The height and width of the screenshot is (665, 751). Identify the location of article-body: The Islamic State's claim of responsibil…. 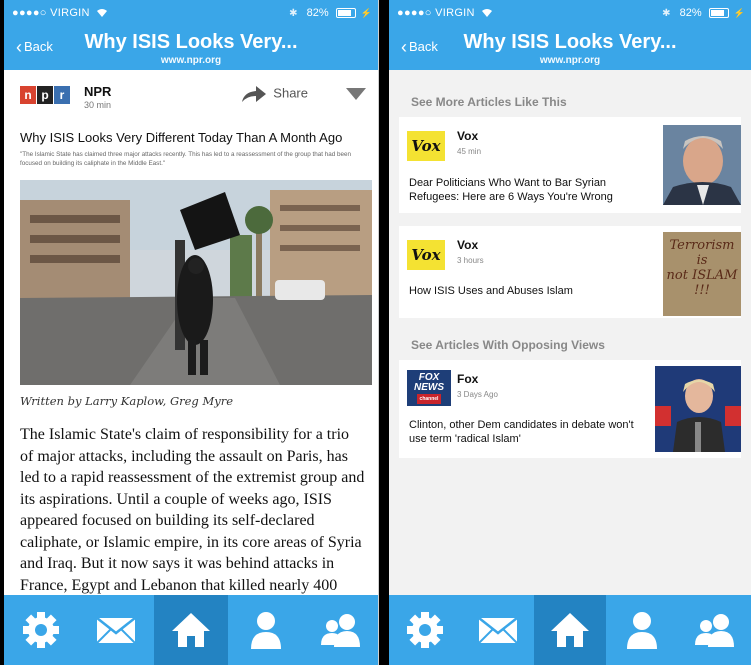
(192, 510).